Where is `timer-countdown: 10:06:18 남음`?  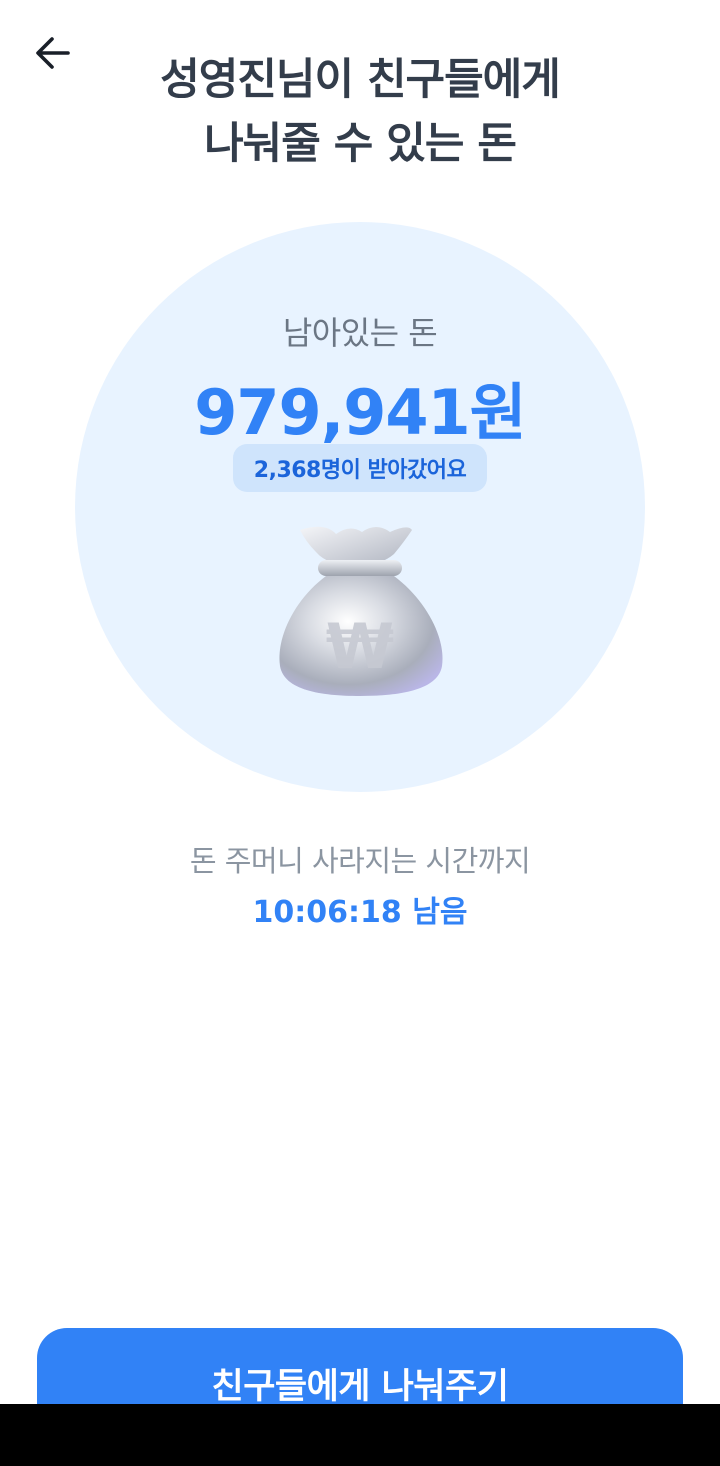 timer-countdown: 10:06:18 남음 is located at coordinates (360, 912).